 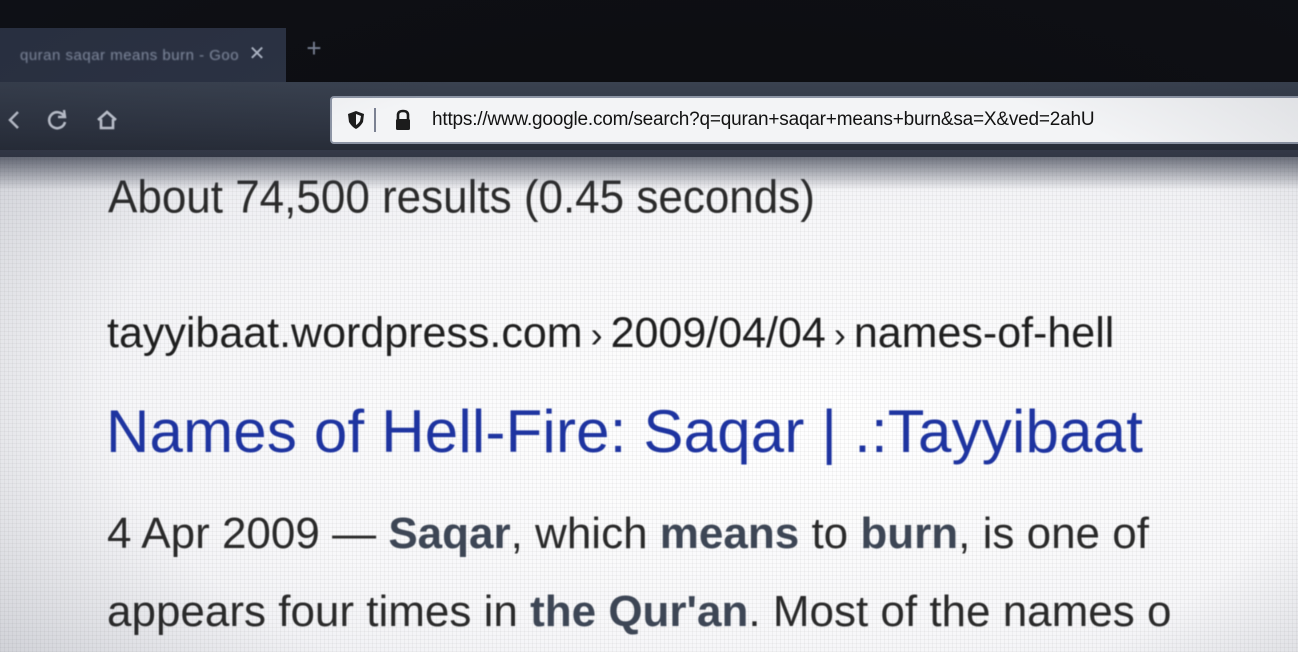 I want to click on snippet-highlight: the Qur'an, so click(x=639, y=611).